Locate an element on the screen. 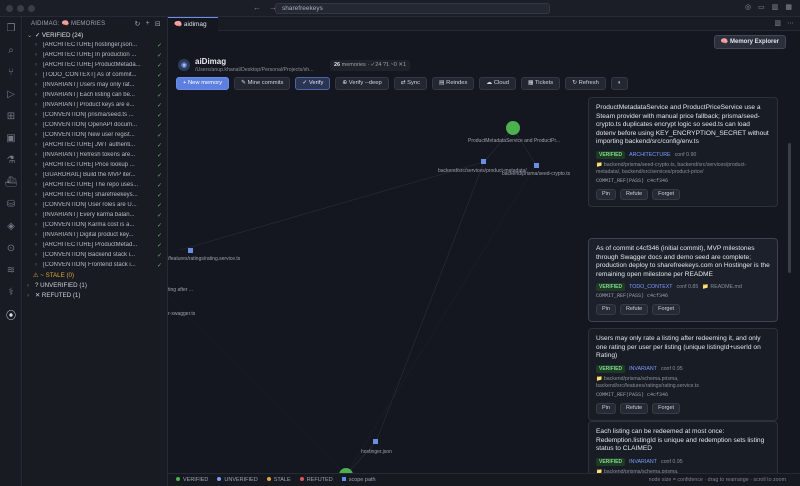 This screenshot has height=486, width=800. memory-tree-item: › [CONVENTION] Frontend stack i... ✓ is located at coordinates (95, 265).